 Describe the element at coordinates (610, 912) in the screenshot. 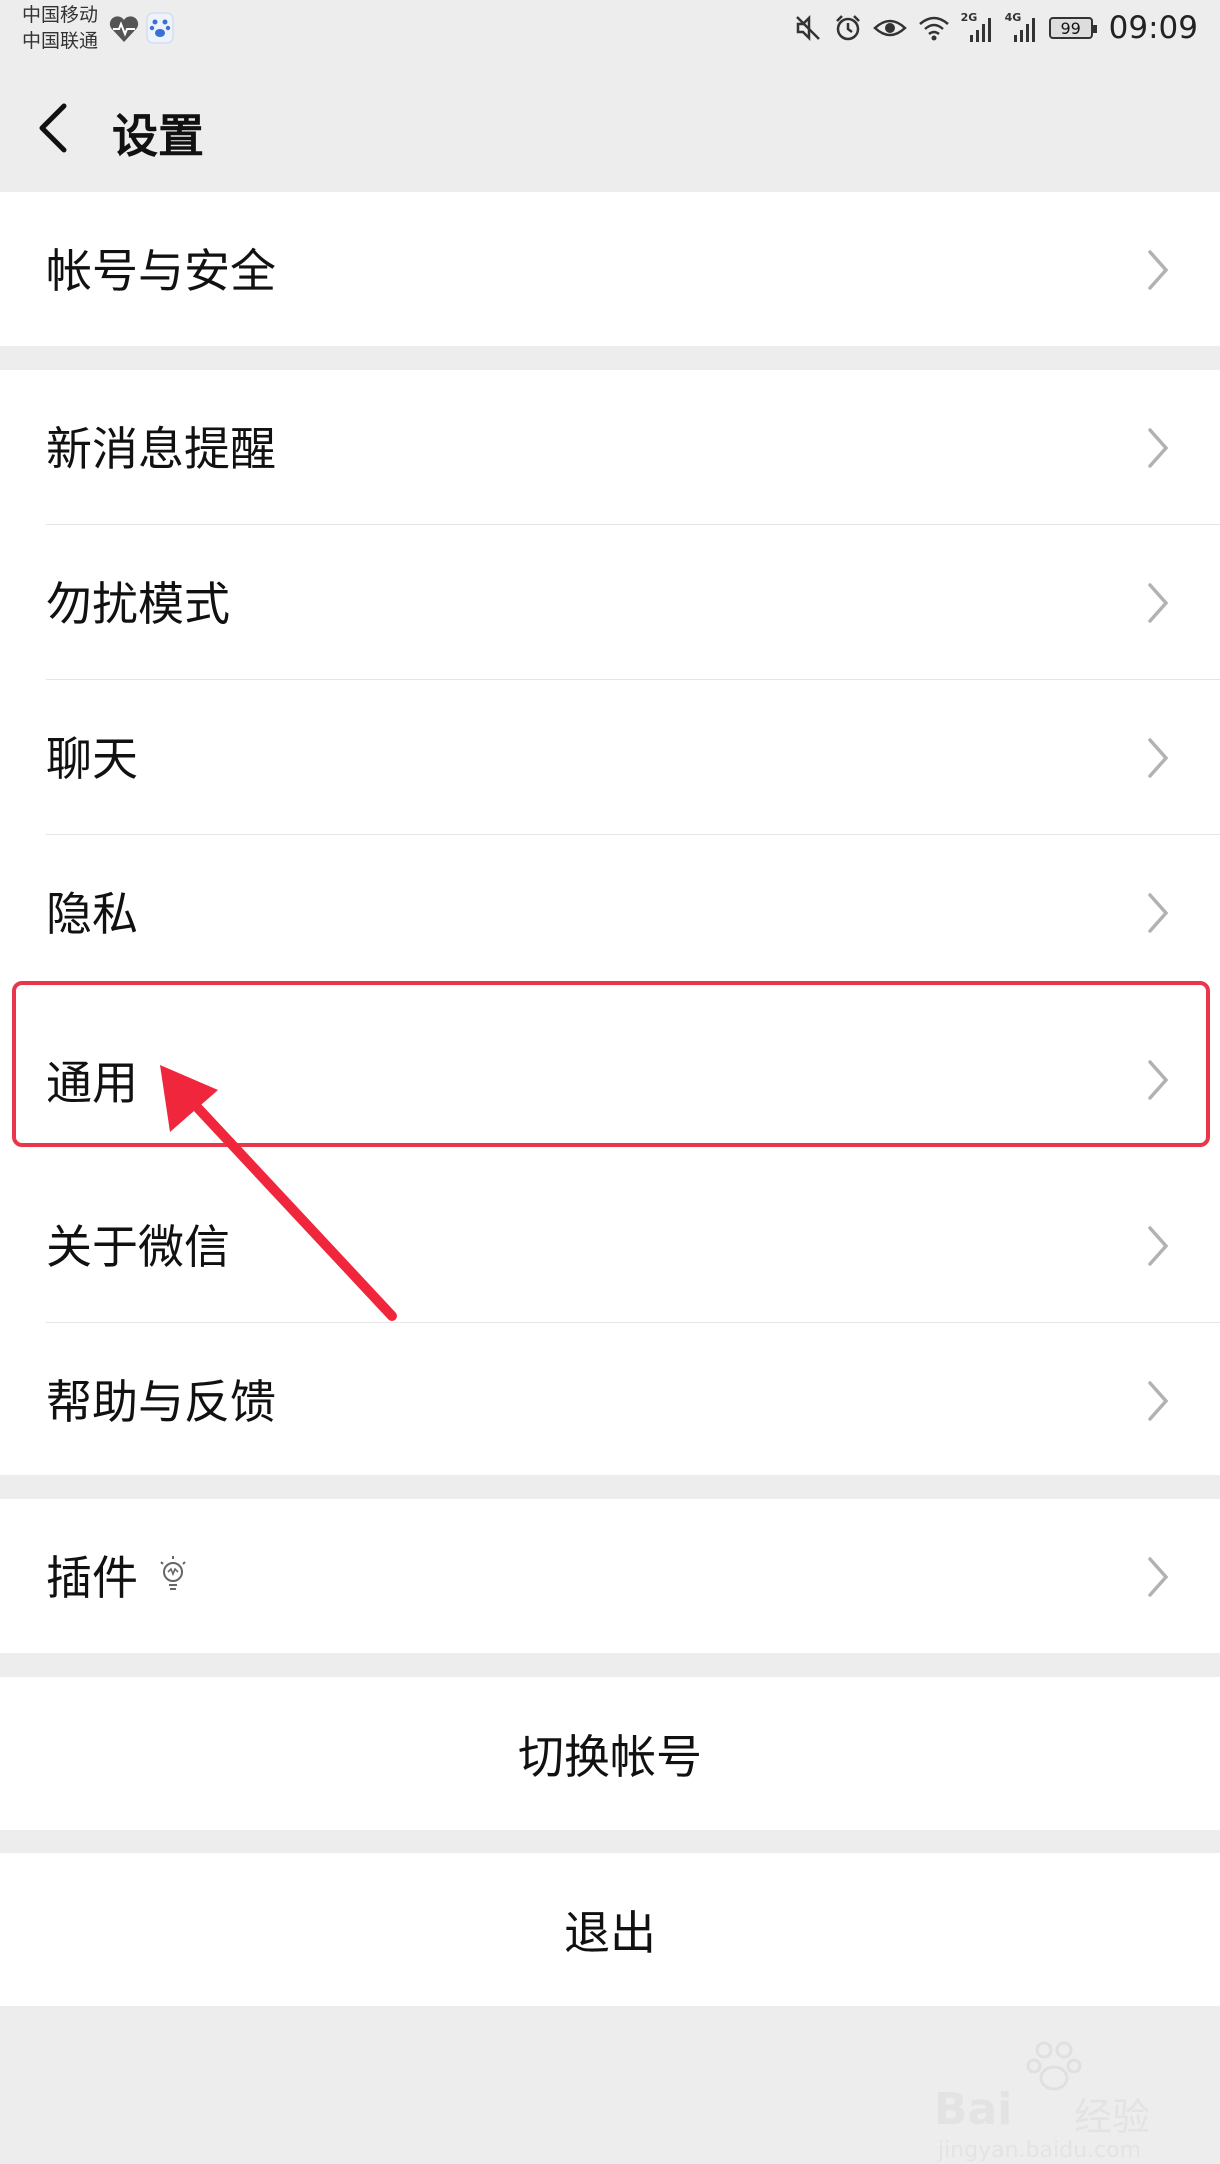

I see `settings-item-privacy: 隐私` at that location.